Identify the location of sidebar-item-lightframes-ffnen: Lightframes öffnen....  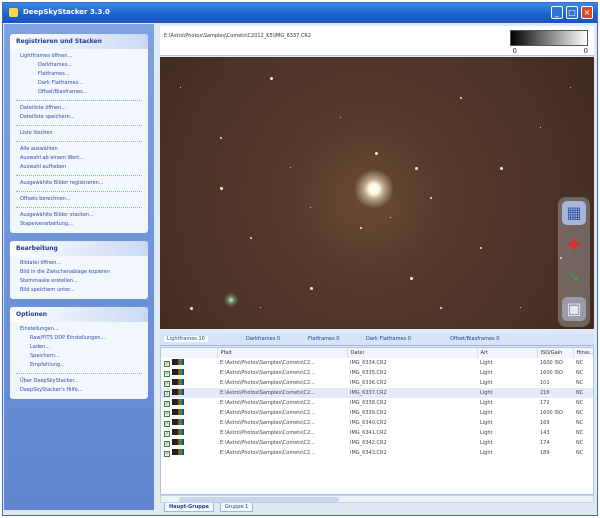
(79, 56).